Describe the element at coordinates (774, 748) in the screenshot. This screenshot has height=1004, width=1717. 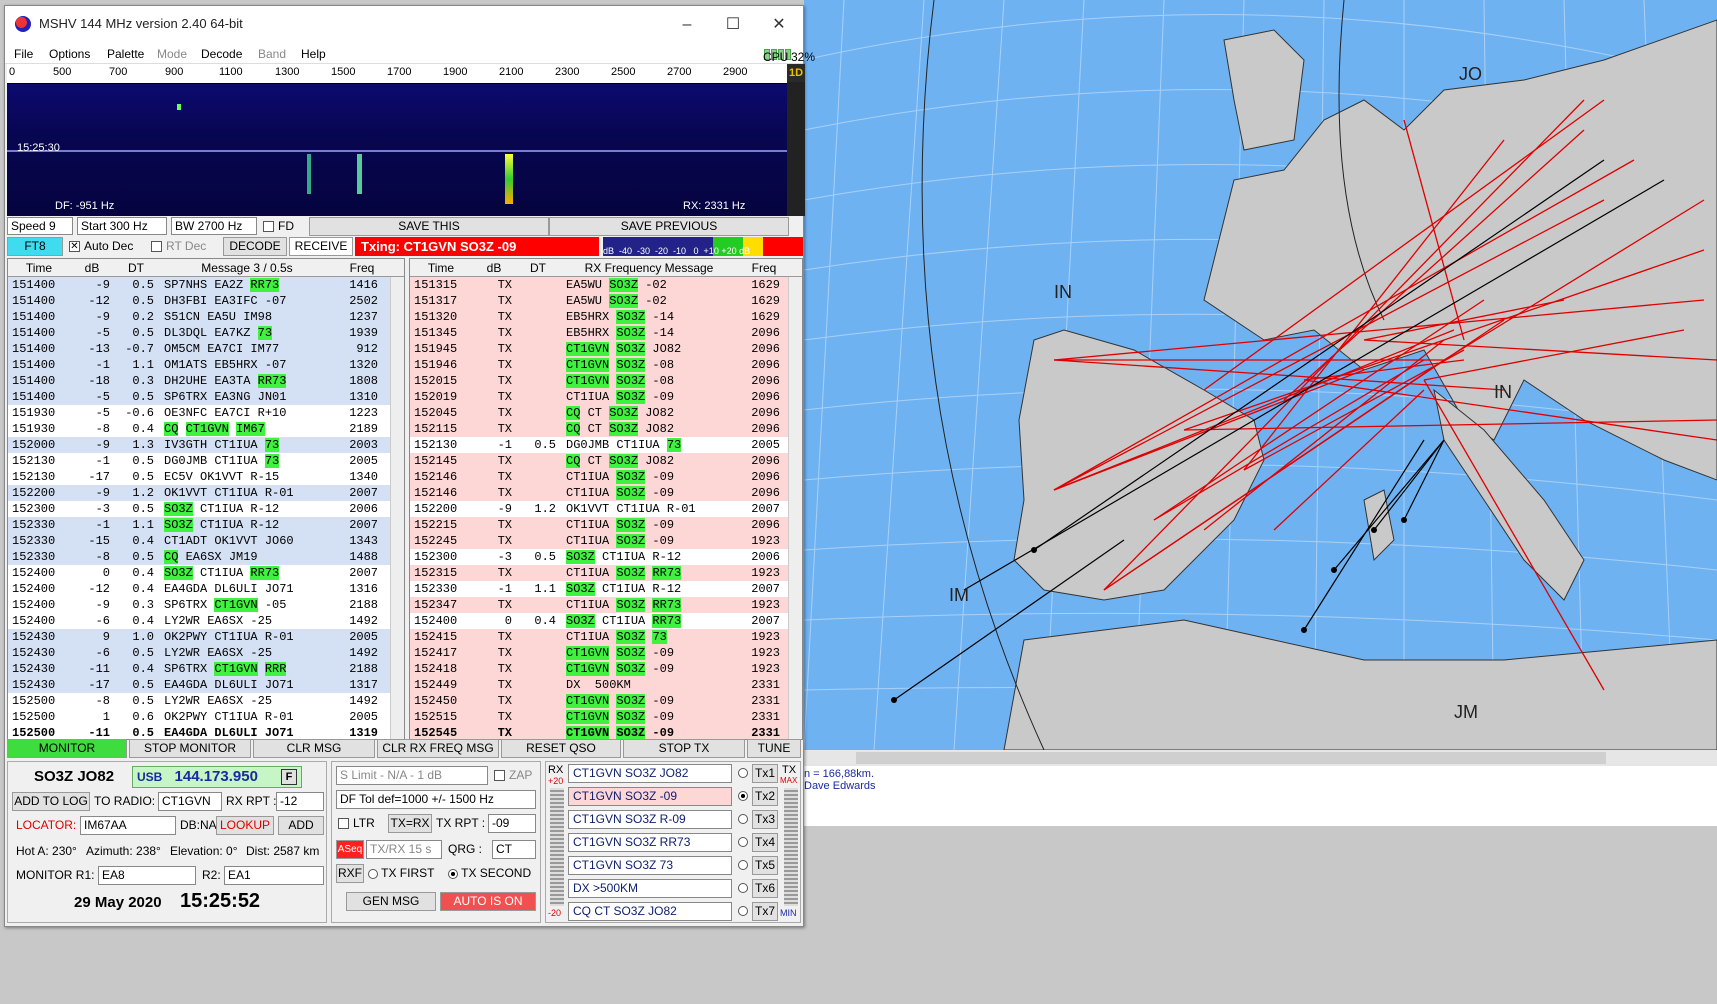
I see `tune-button: TUNE` at that location.